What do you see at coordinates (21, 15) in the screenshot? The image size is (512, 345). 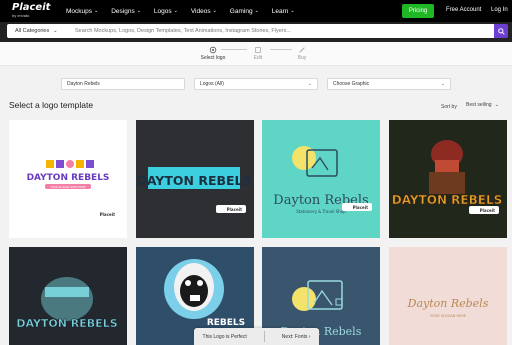 I see `brand-sub: by envato` at bounding box center [21, 15].